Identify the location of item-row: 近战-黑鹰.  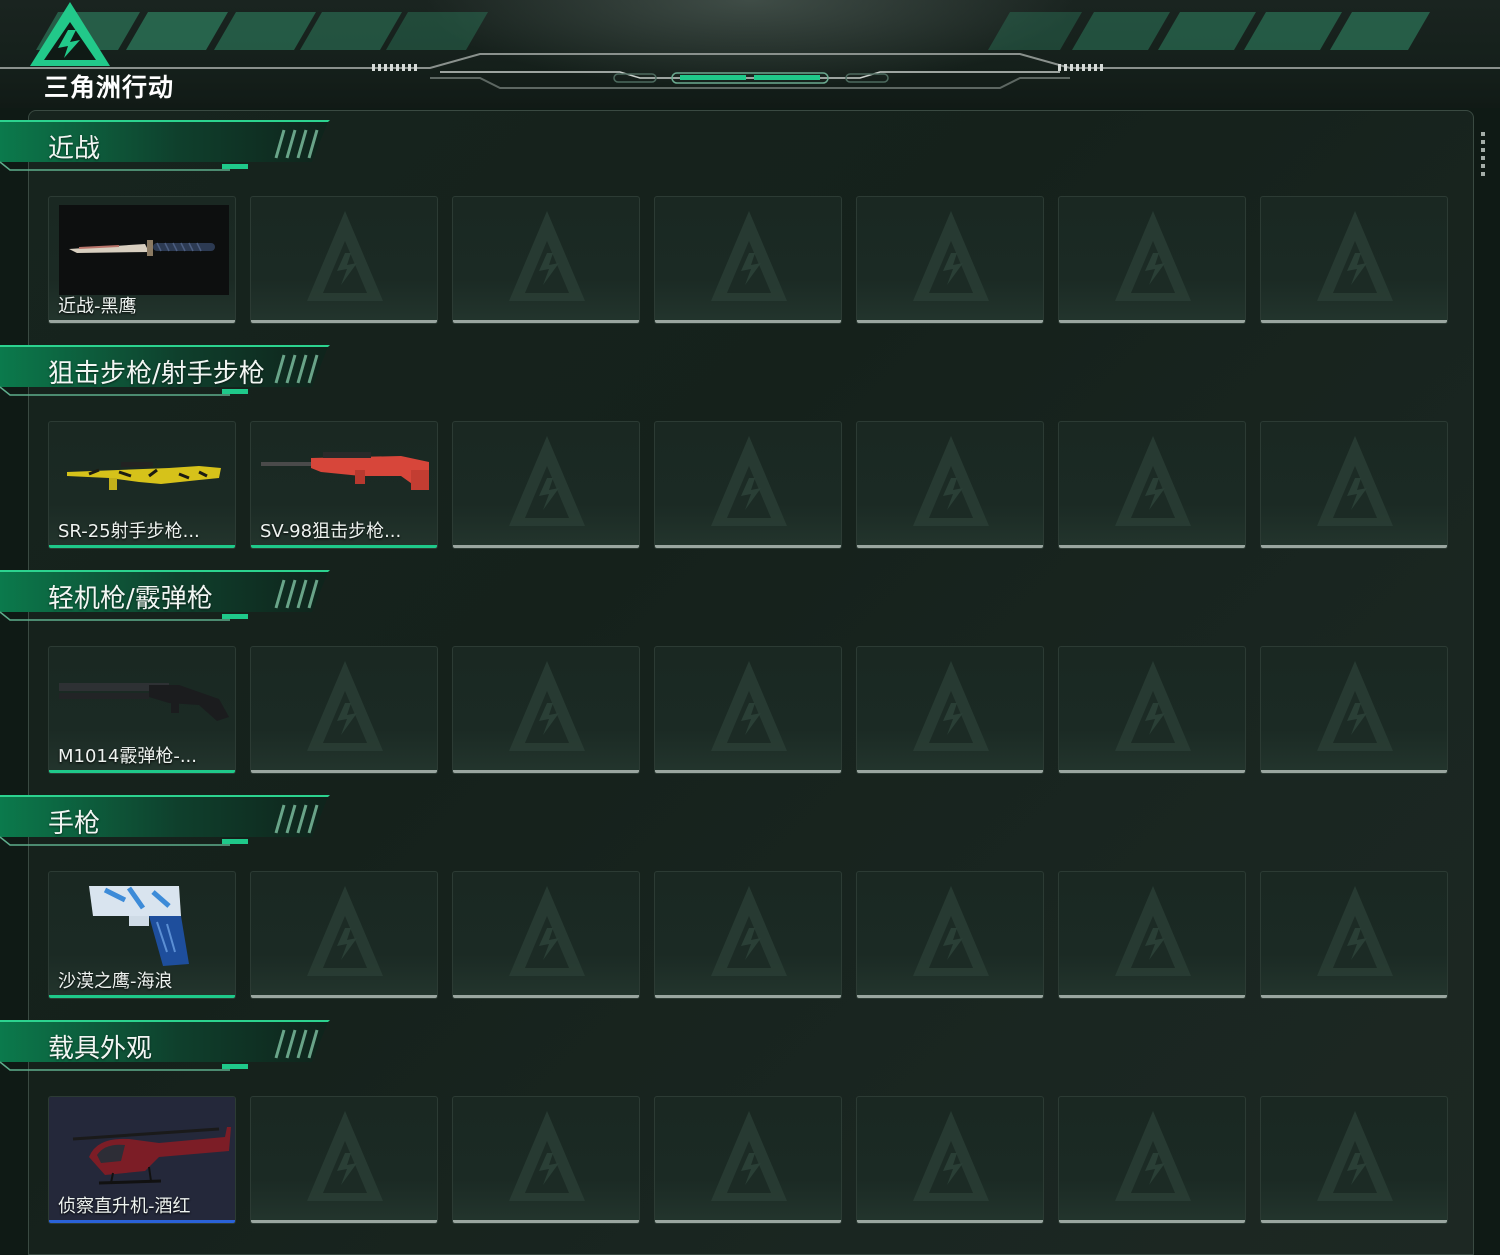
(749, 261).